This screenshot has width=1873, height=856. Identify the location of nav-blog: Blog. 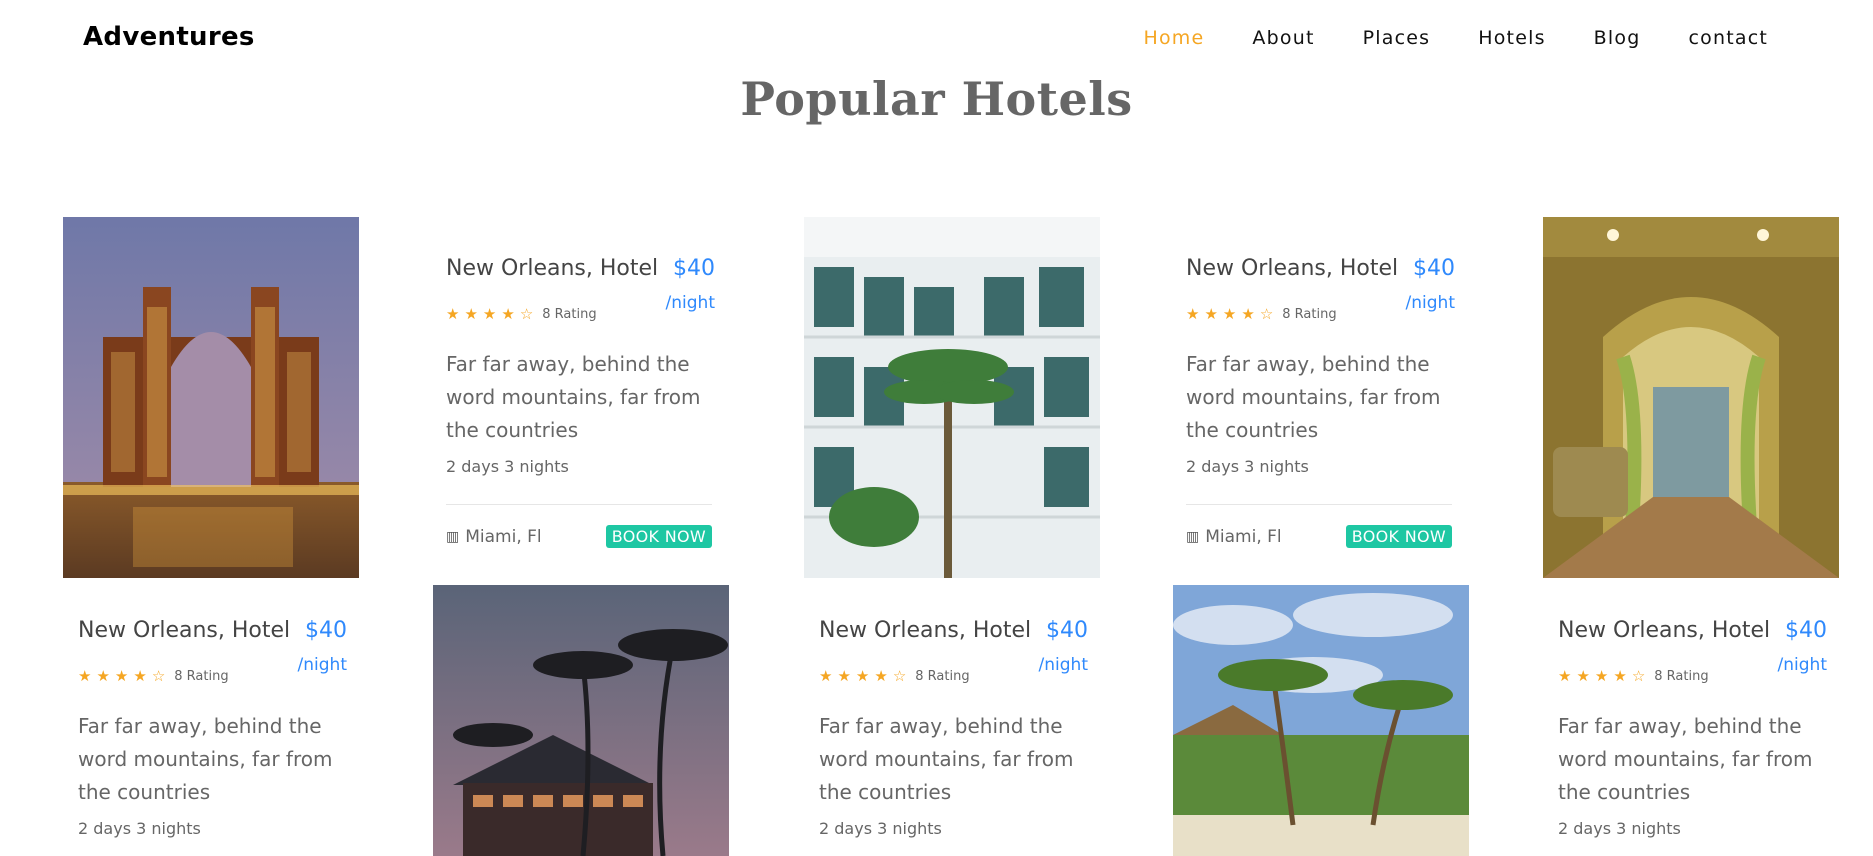
(1617, 38).